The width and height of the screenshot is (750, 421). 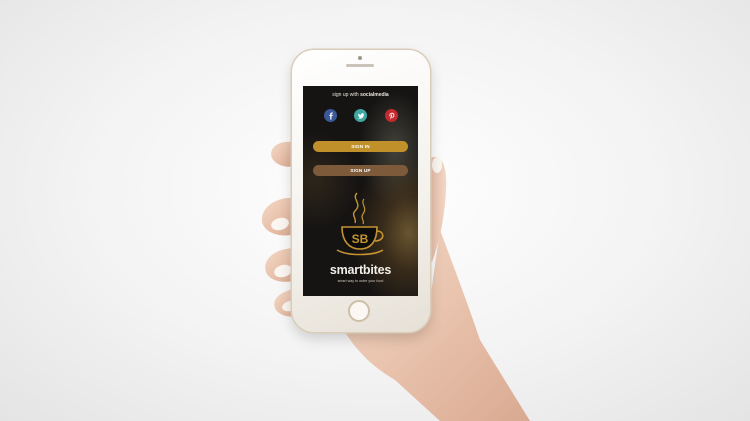 I want to click on twitter-icon, so click(x=360, y=115).